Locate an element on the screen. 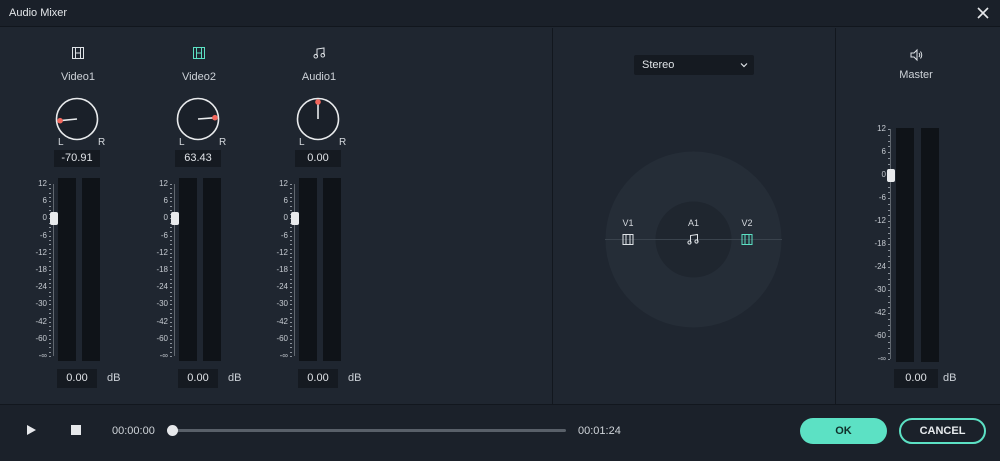 This screenshot has height=461, width=1000. db-scale-tick: -12 is located at coordinates (880, 220).